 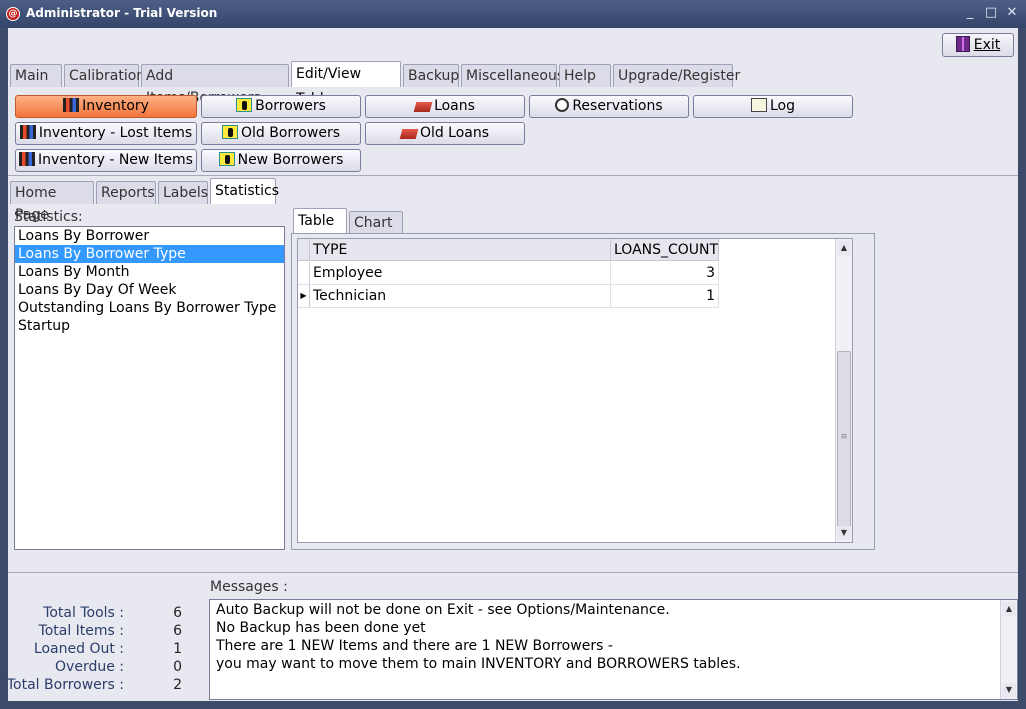 What do you see at coordinates (512, 75) in the screenshot?
I see `tab-miscellaneous: Miscellaneous` at bounding box center [512, 75].